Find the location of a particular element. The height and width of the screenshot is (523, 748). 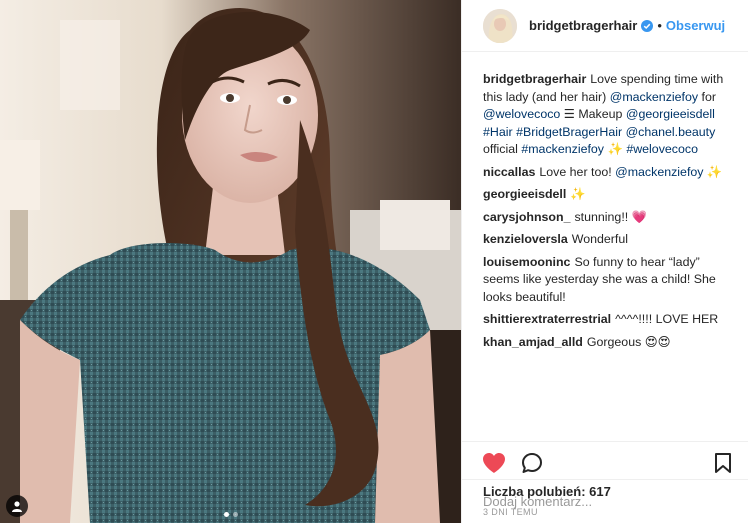

comment-username: georgieeisdell is located at coordinates (524, 194).